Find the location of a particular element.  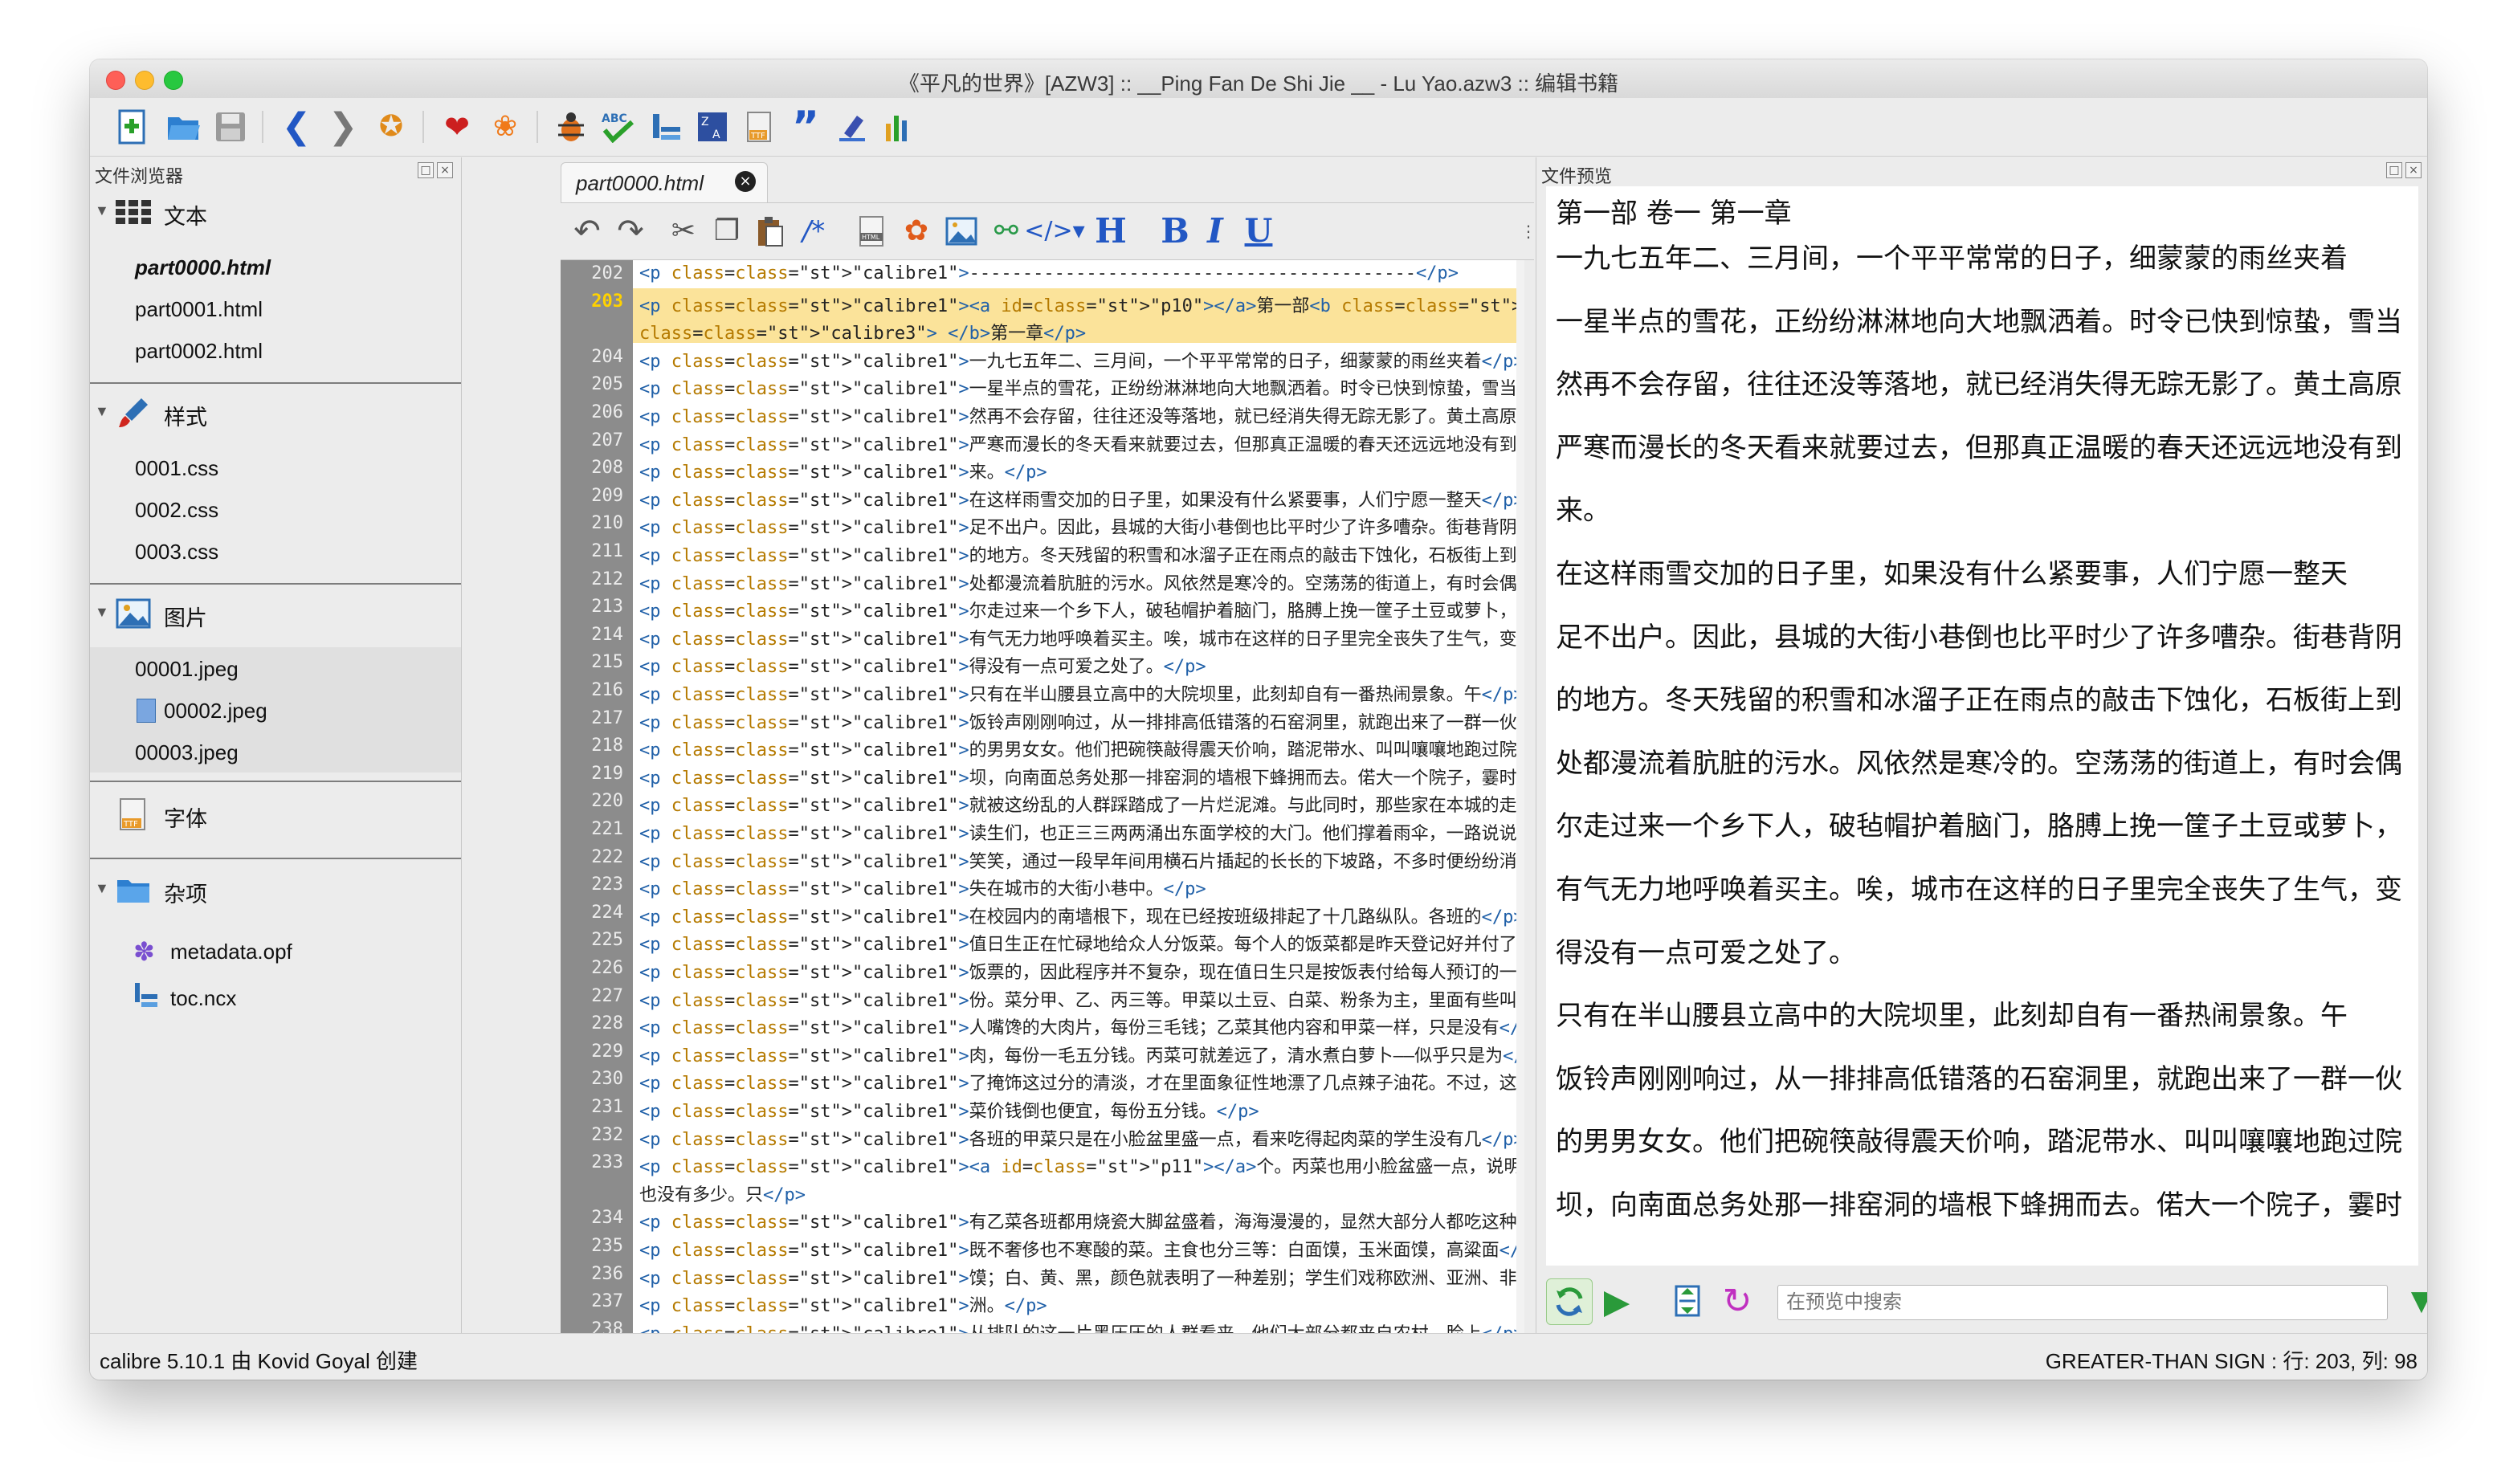

paste-icon is located at coordinates (770, 231).